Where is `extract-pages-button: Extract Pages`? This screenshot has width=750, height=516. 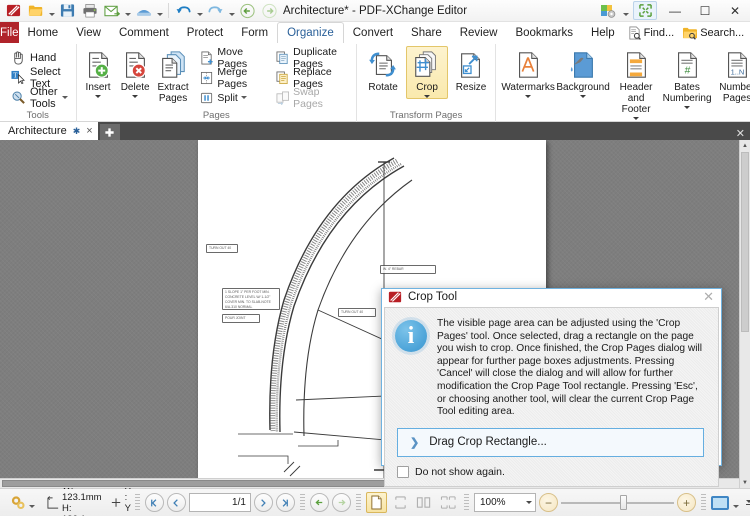 extract-pages-button: Extract Pages is located at coordinates (173, 75).